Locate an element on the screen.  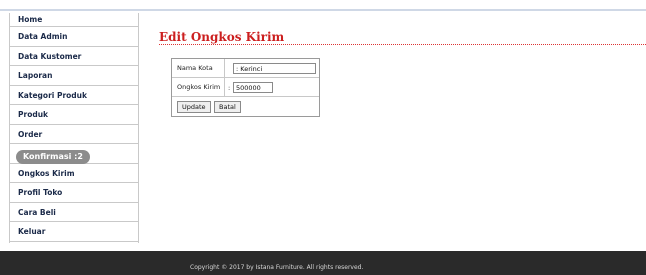
sidebar-item-keluar: Keluar is located at coordinates (74, 232).